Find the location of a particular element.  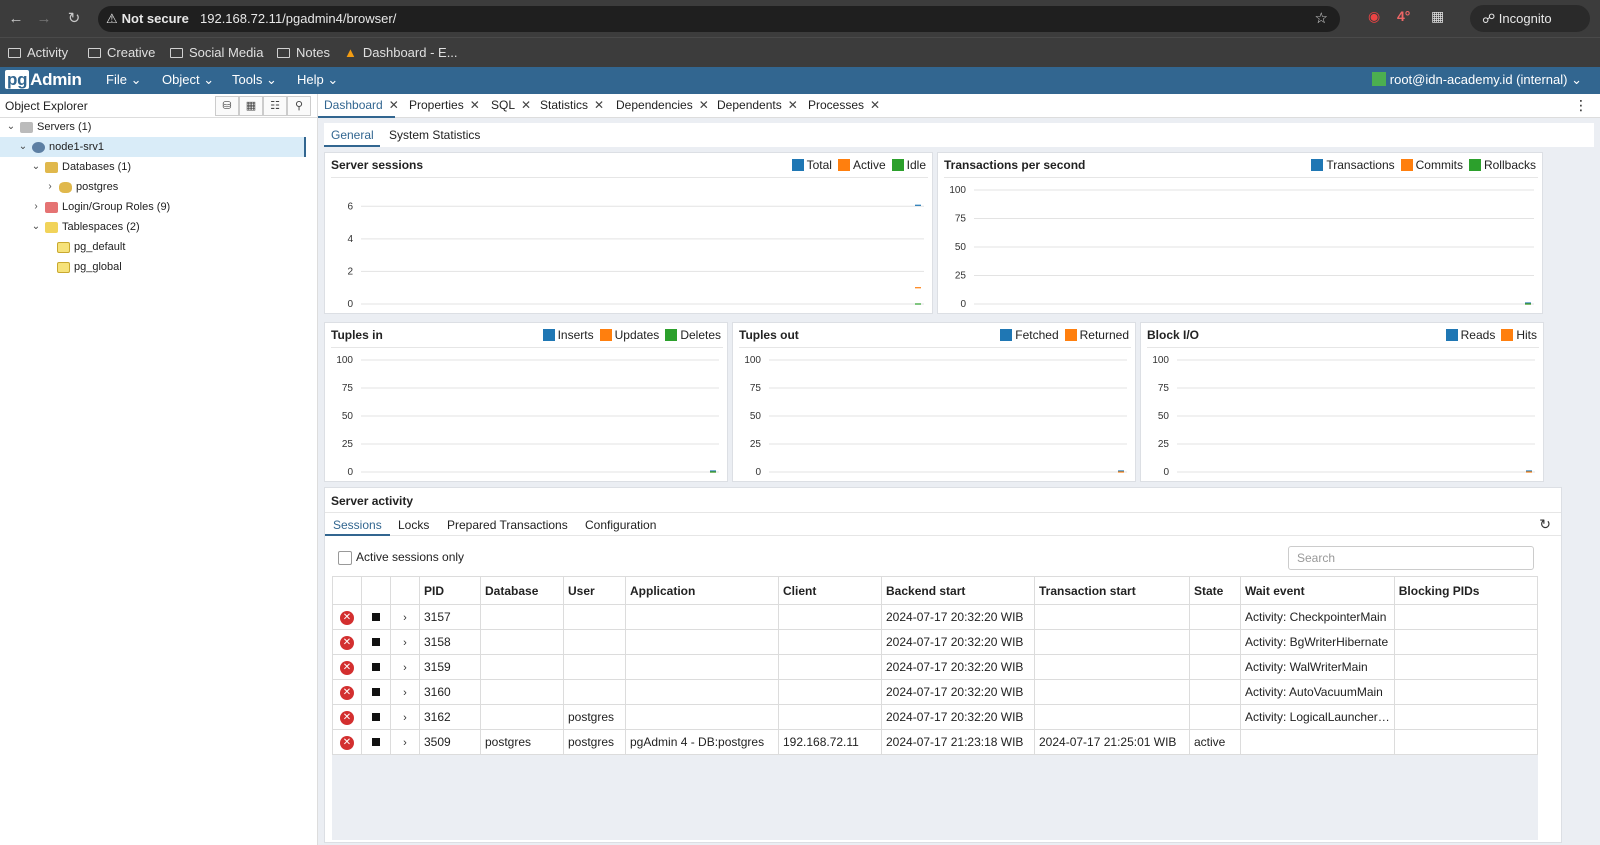

view-data-icon: ▦ is located at coordinates (251, 106).